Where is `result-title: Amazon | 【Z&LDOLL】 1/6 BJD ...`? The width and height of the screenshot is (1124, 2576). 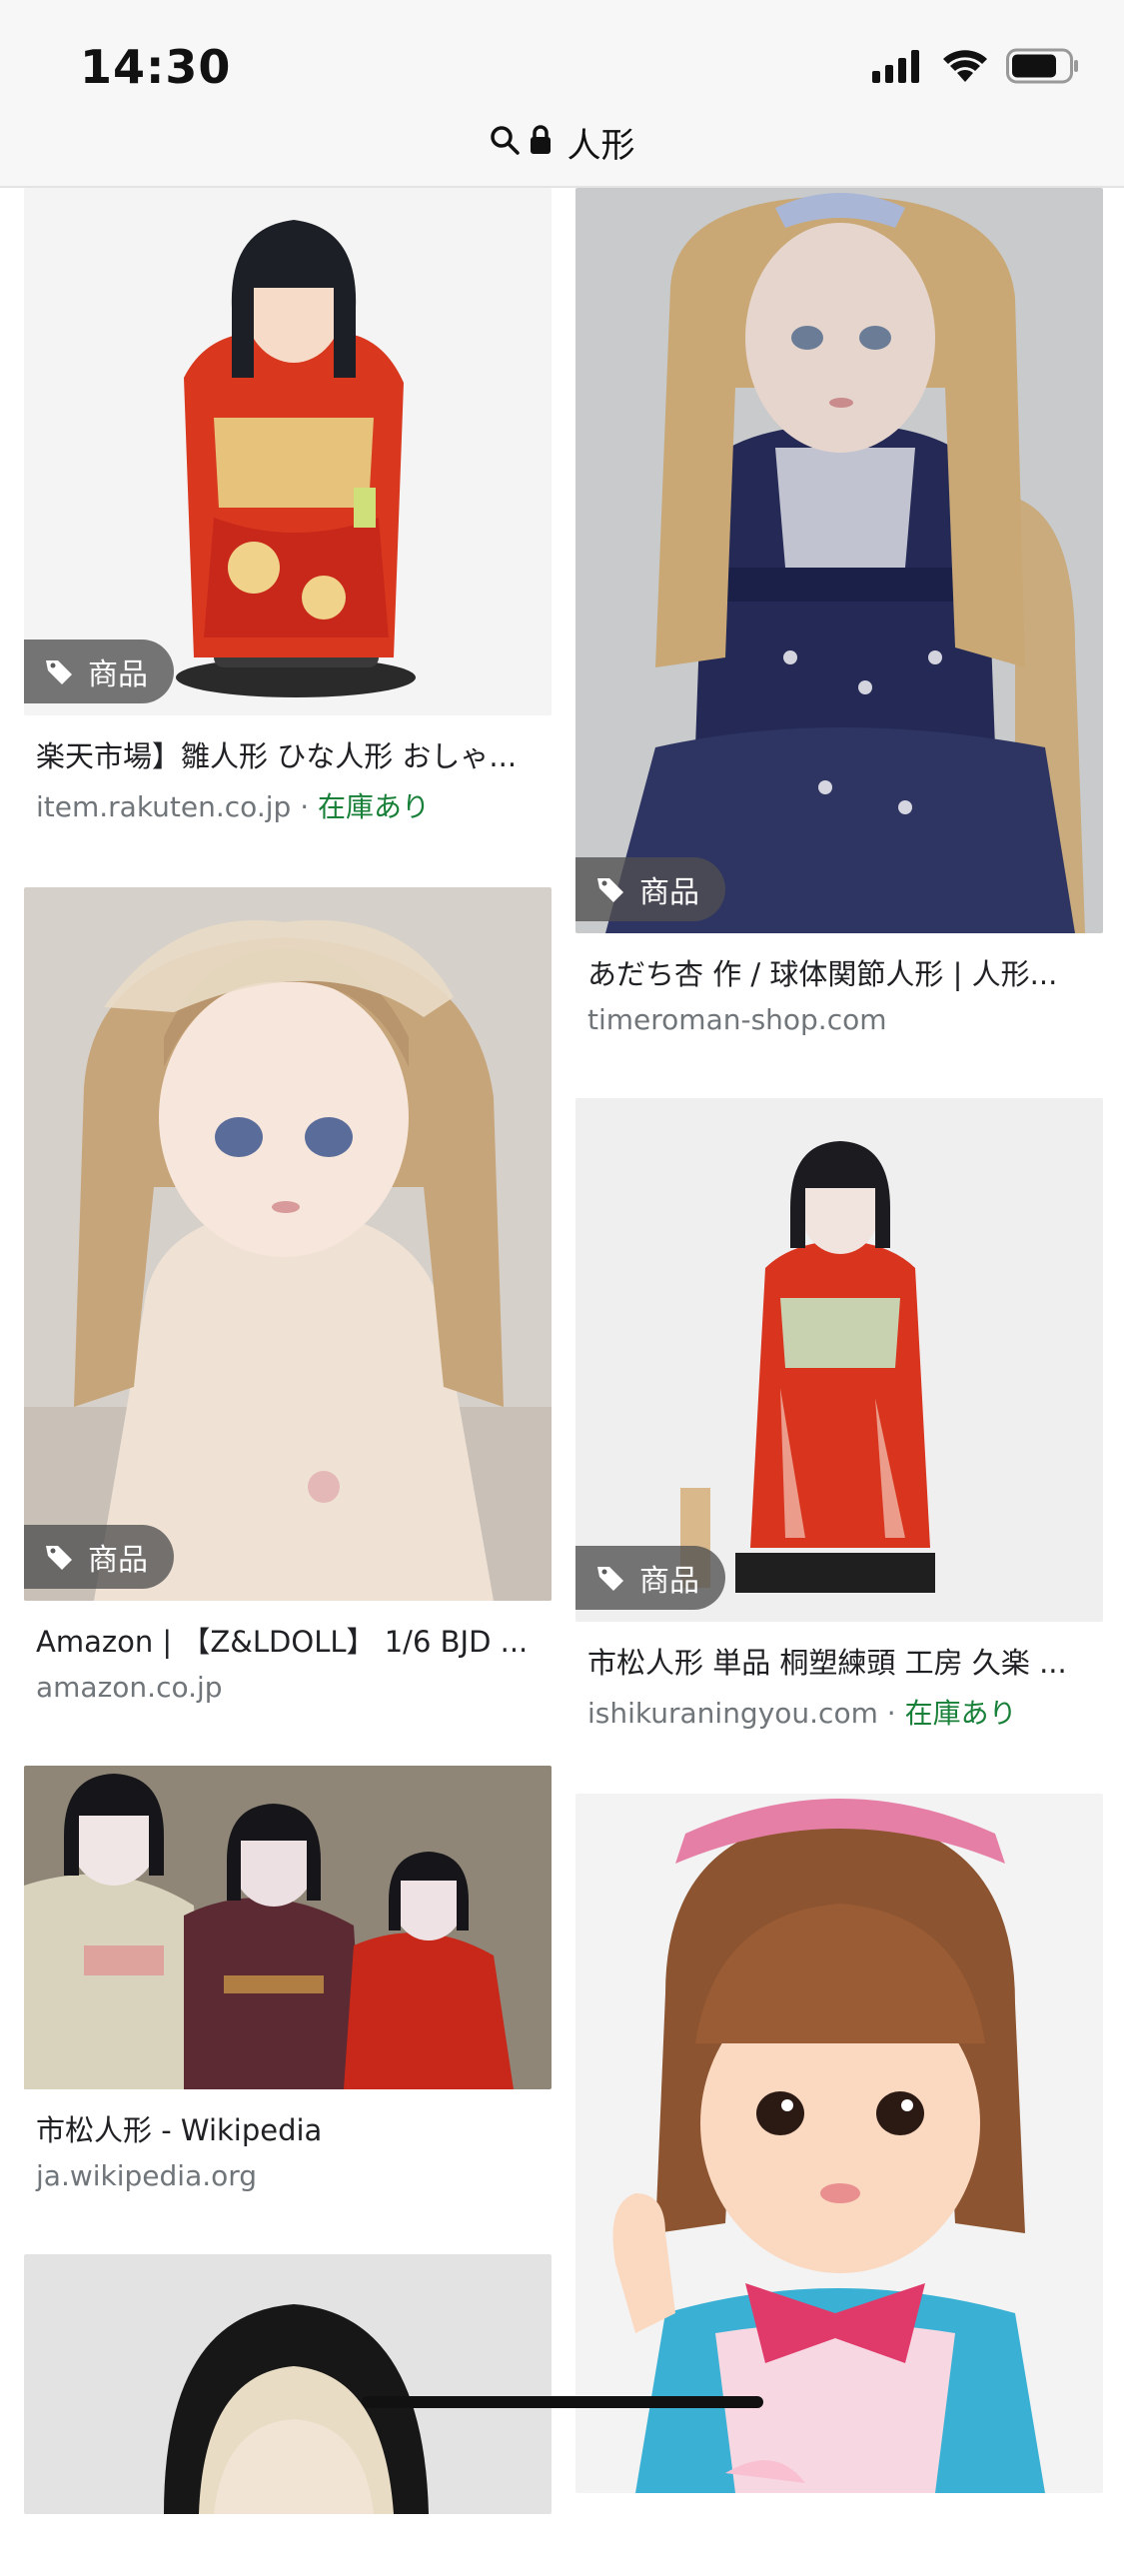
result-title: Amazon | 【Z&LDOLL】 1/6 BJD ... is located at coordinates (291, 1640).